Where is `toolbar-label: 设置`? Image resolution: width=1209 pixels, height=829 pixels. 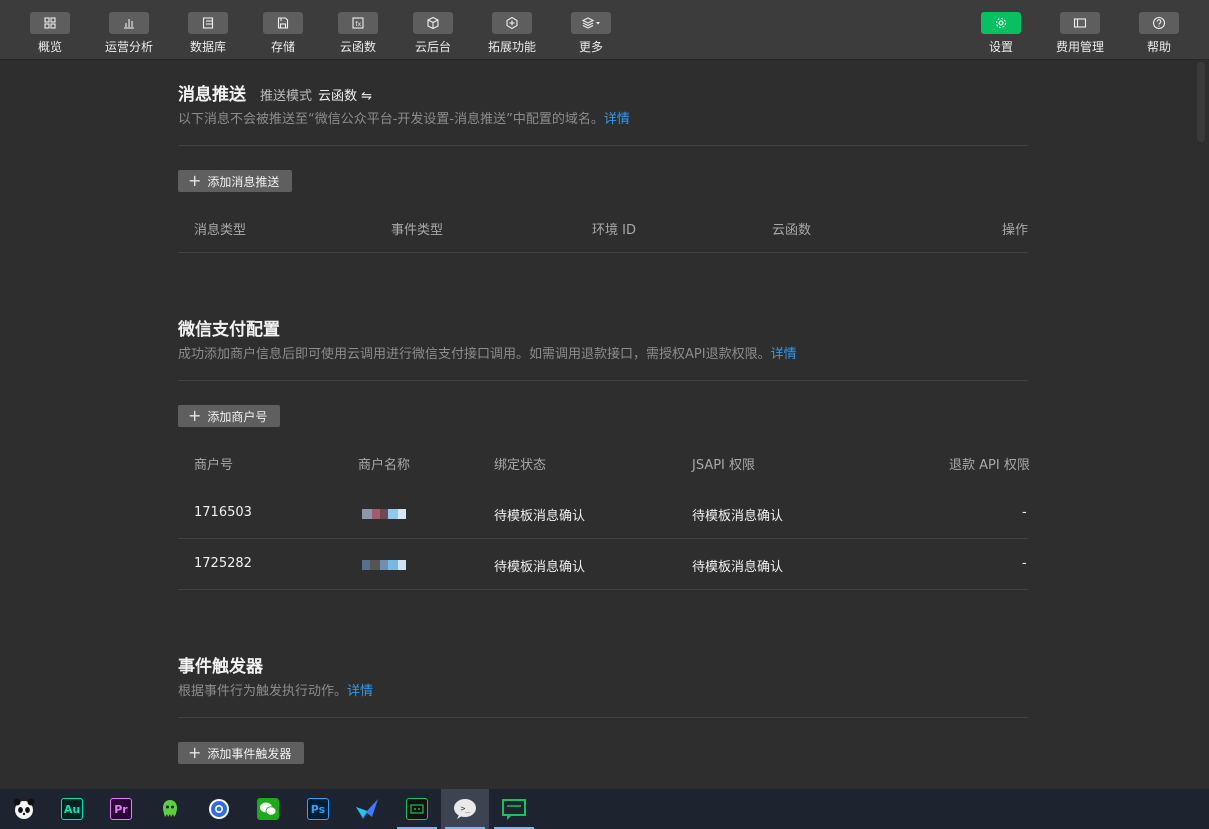 toolbar-label: 设置 is located at coordinates (1000, 47).